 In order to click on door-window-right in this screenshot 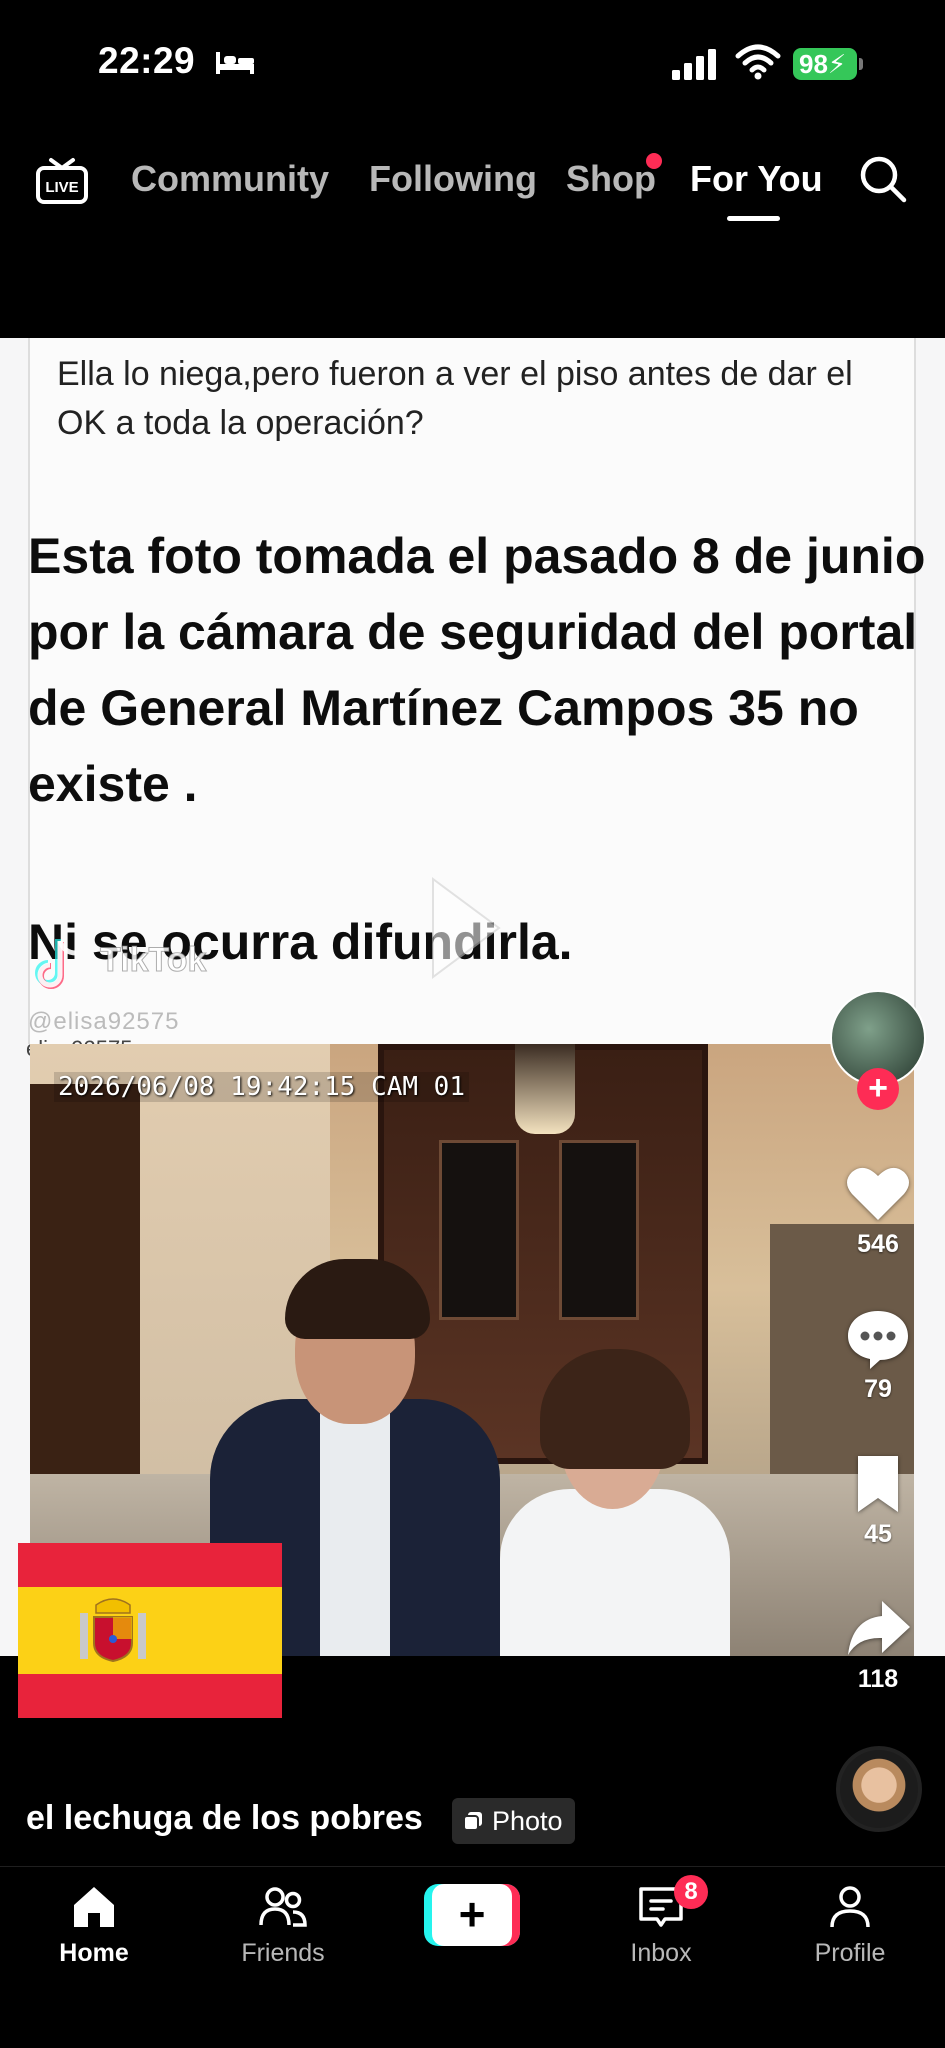, I will do `click(599, 1230)`.